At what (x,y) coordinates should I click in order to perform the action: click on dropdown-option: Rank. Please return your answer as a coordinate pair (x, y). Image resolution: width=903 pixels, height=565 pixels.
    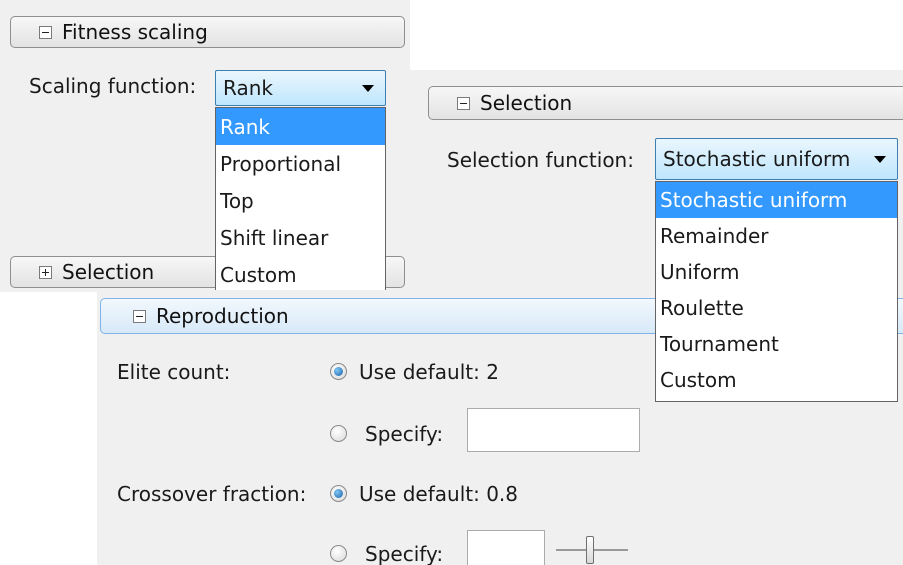
    Looking at the image, I should click on (300, 126).